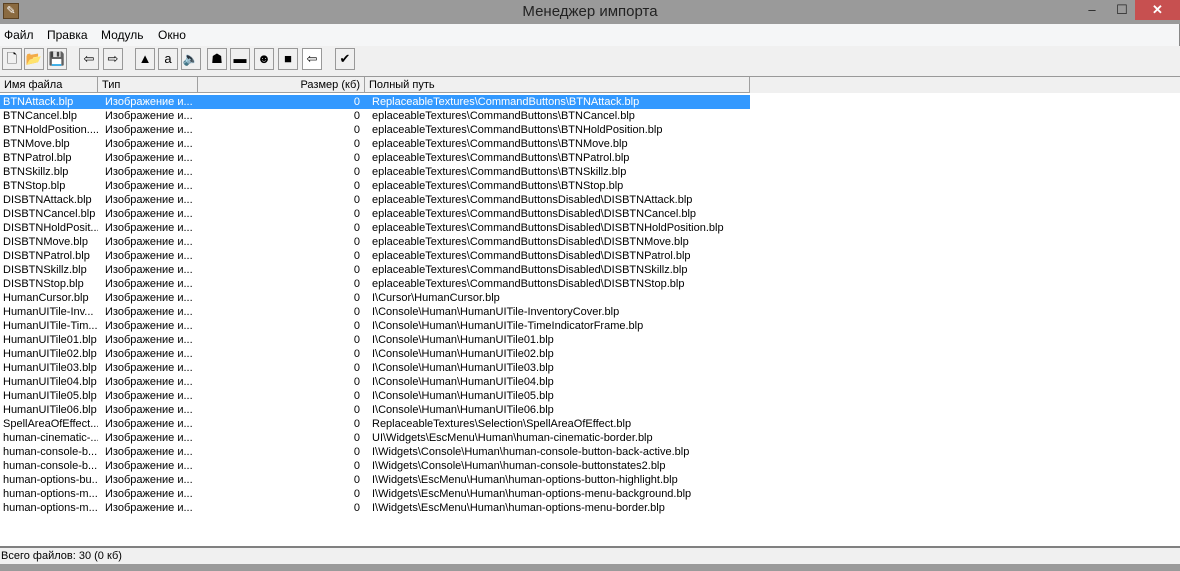  I want to click on new-file-button: 🗋, so click(12, 59).